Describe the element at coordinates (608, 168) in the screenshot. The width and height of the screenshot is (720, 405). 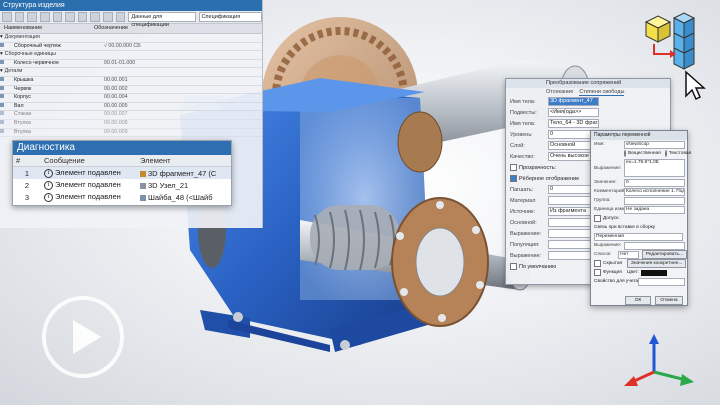
I see `expression-label: Выражение:` at that location.